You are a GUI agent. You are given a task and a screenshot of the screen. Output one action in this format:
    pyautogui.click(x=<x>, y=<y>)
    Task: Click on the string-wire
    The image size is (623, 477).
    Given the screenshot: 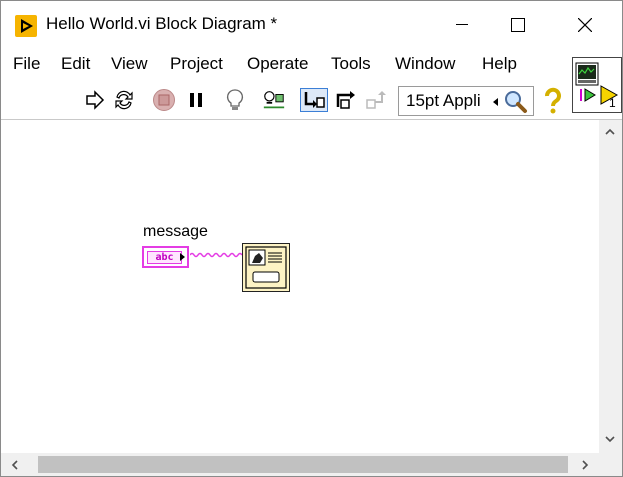 What is the action you would take?
    pyautogui.click(x=217, y=255)
    